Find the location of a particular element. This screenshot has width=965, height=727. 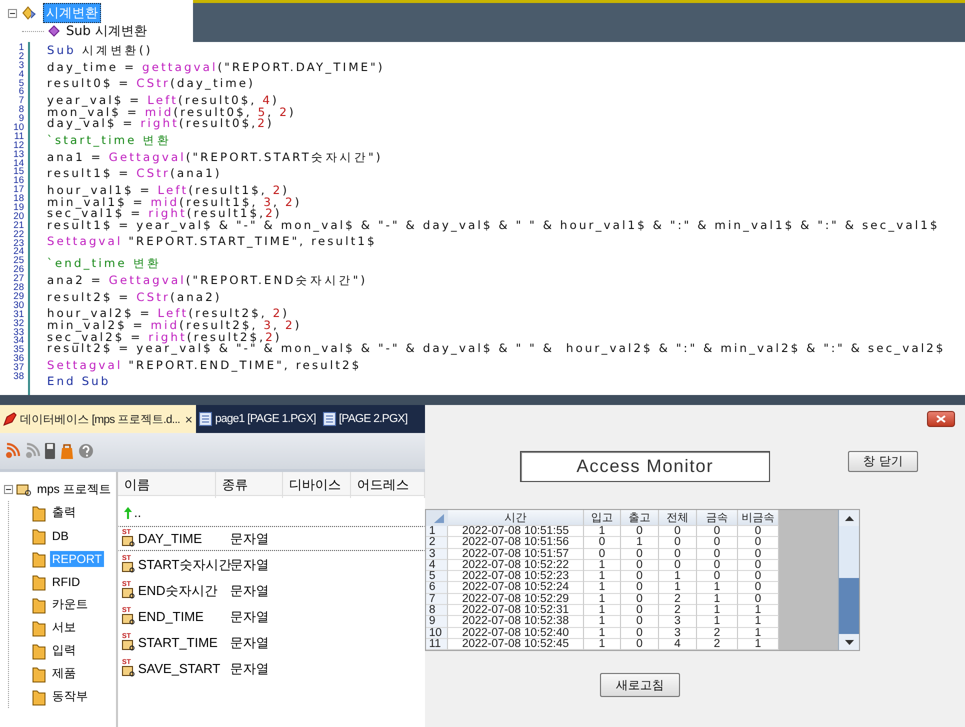

close-window-button: 창 닫기 is located at coordinates (883, 461).